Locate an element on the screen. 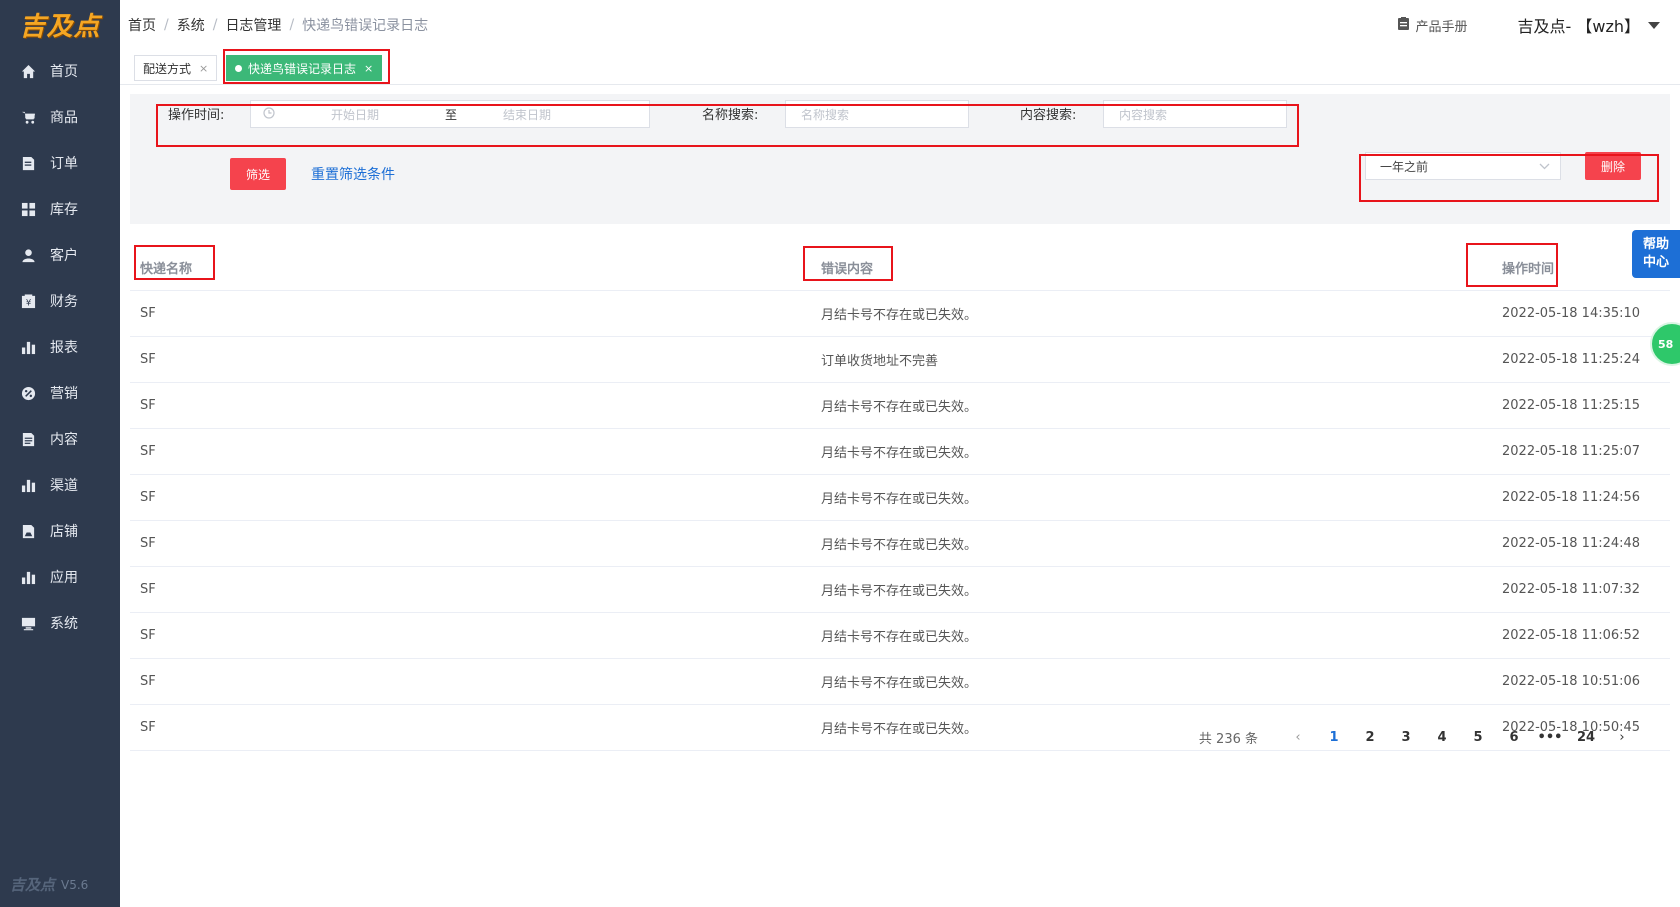 The image size is (1680, 907). sidebar-item-label: 店铺 is located at coordinates (64, 532).